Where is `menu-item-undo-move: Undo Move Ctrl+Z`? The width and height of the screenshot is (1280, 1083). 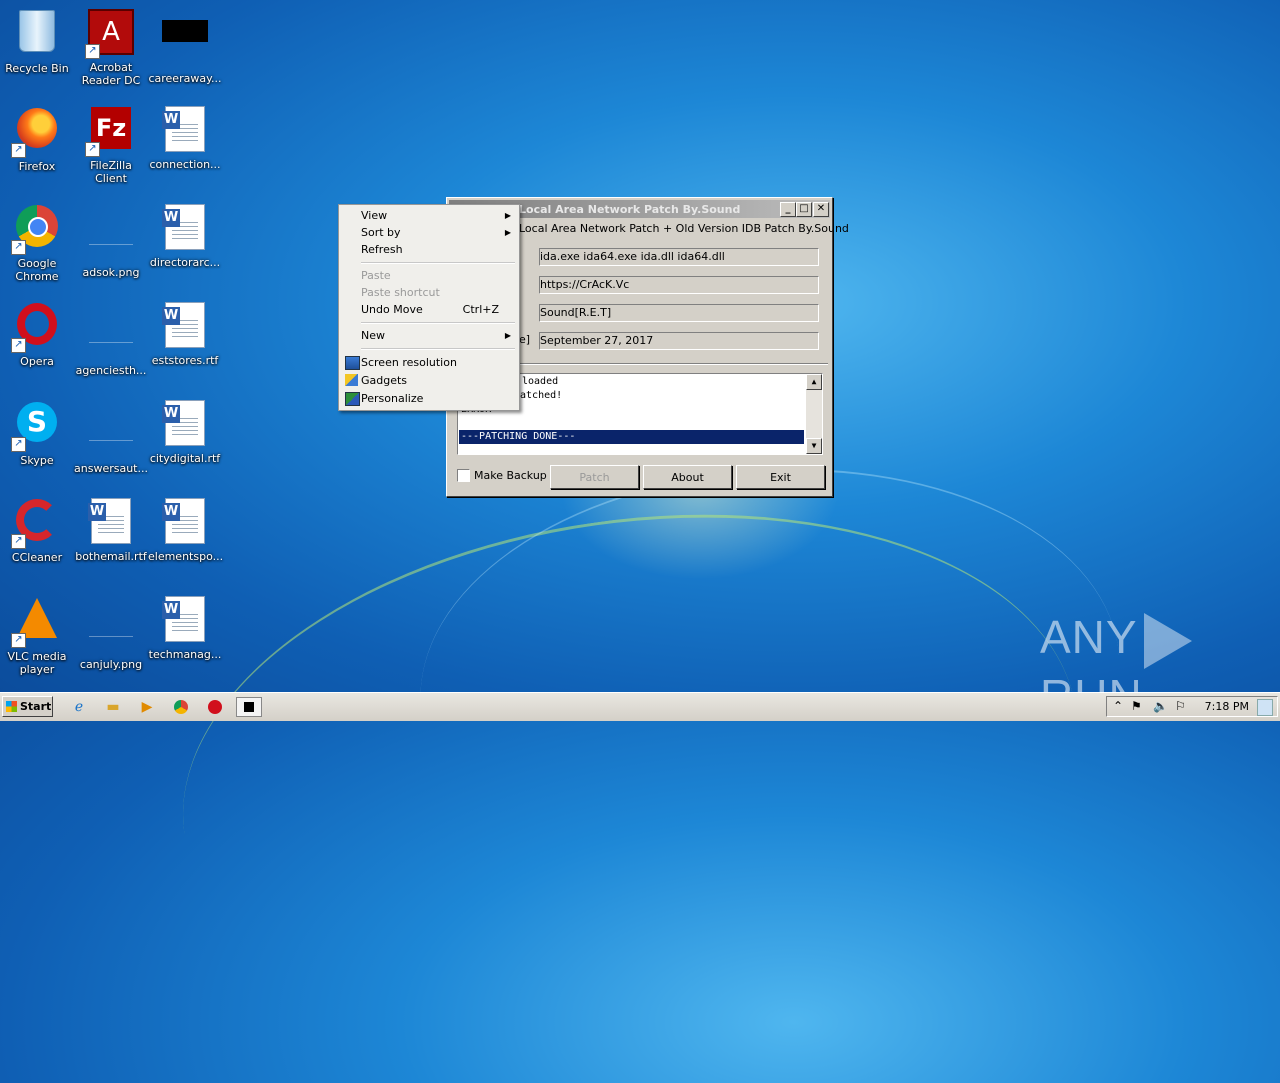 menu-item-undo-move: Undo Move Ctrl+Z is located at coordinates (429, 309).